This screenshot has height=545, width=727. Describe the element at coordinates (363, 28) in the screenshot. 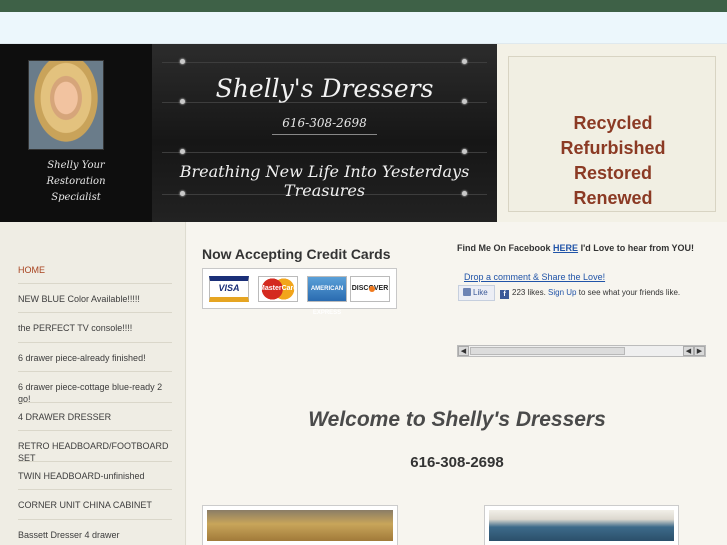

I see `top-band` at that location.